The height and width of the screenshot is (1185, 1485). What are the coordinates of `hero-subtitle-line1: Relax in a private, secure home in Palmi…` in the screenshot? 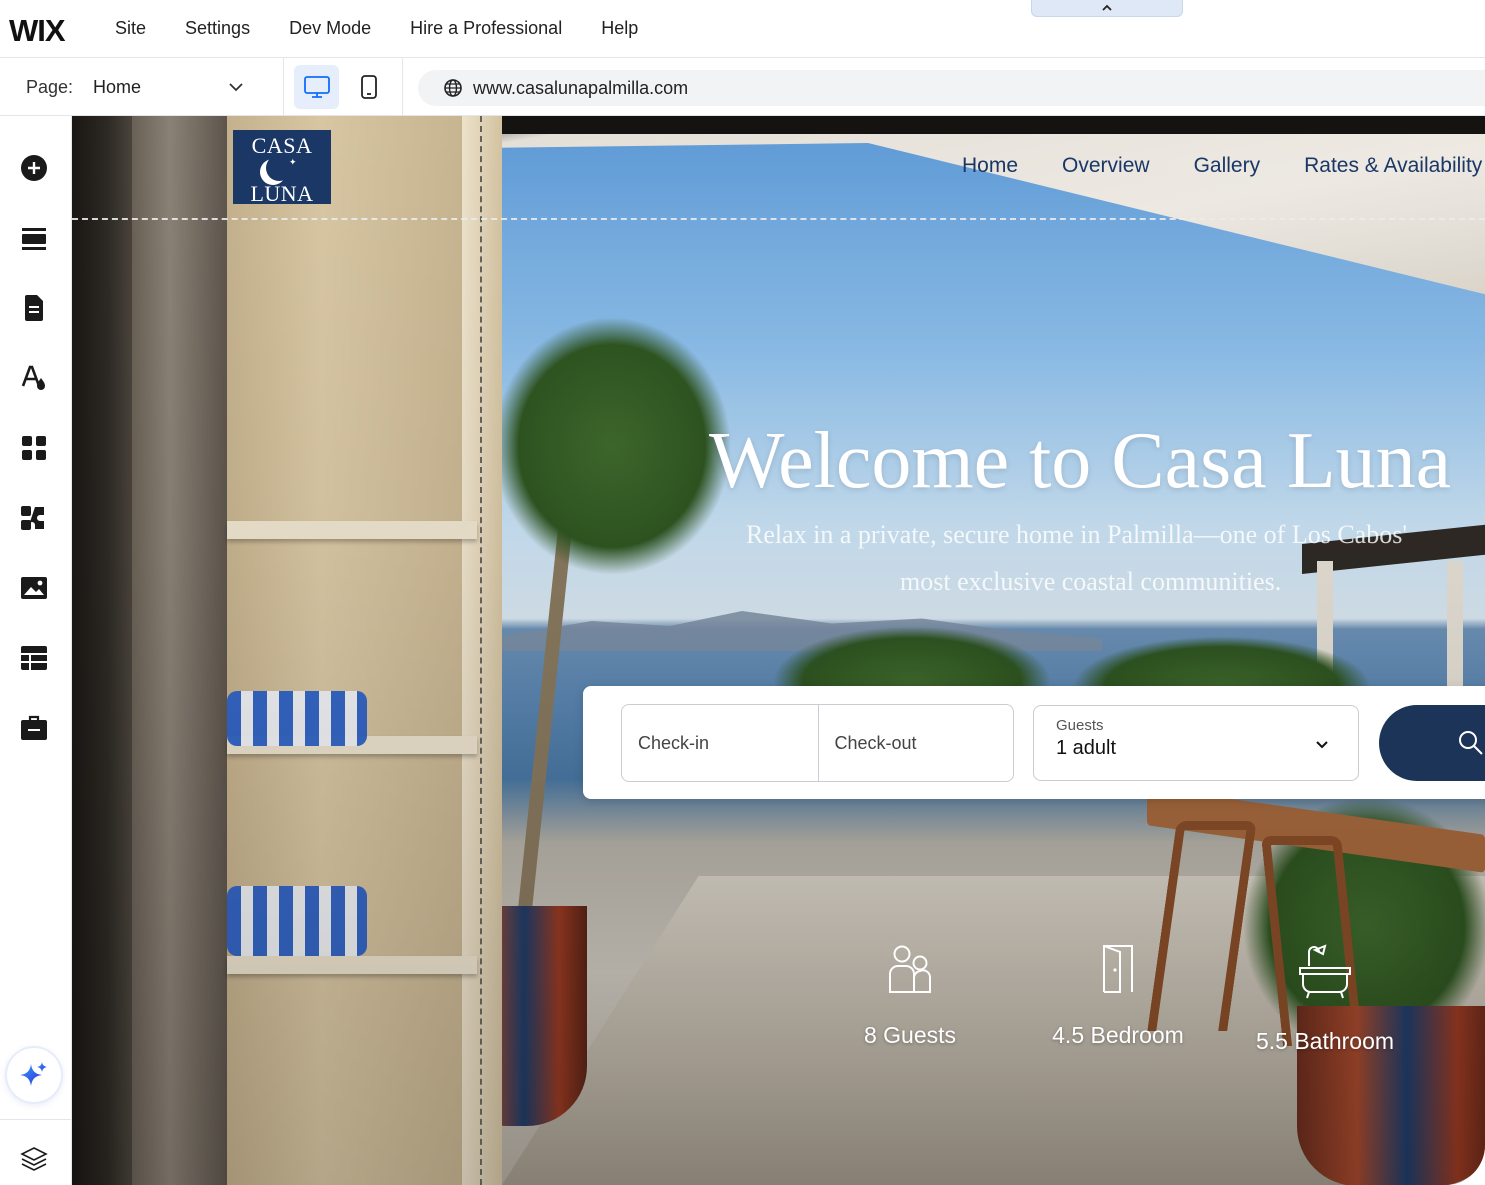 It's located at (1076, 535).